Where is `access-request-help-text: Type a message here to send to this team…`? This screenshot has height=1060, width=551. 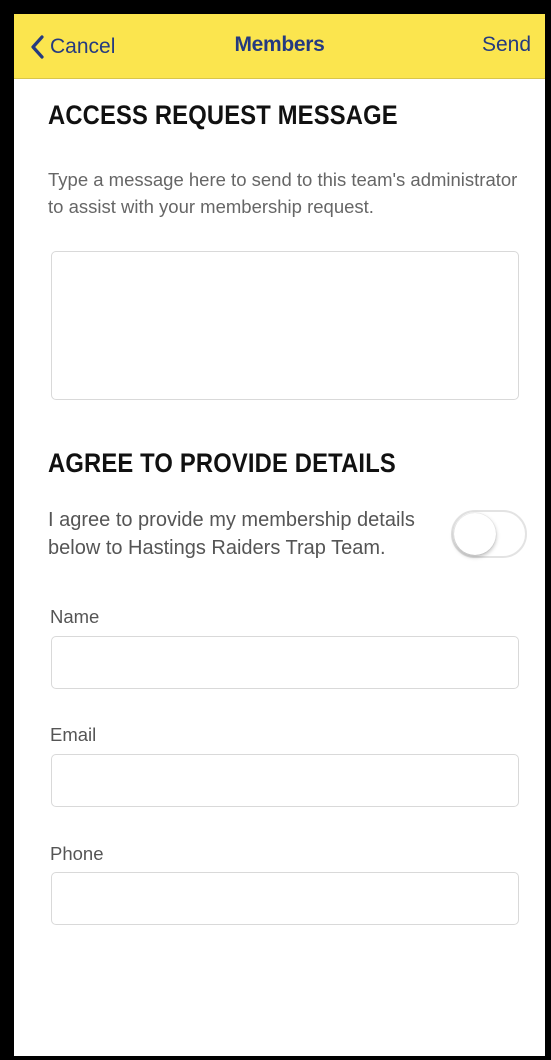 access-request-help-text: Type a message here to send to this team… is located at coordinates (283, 193).